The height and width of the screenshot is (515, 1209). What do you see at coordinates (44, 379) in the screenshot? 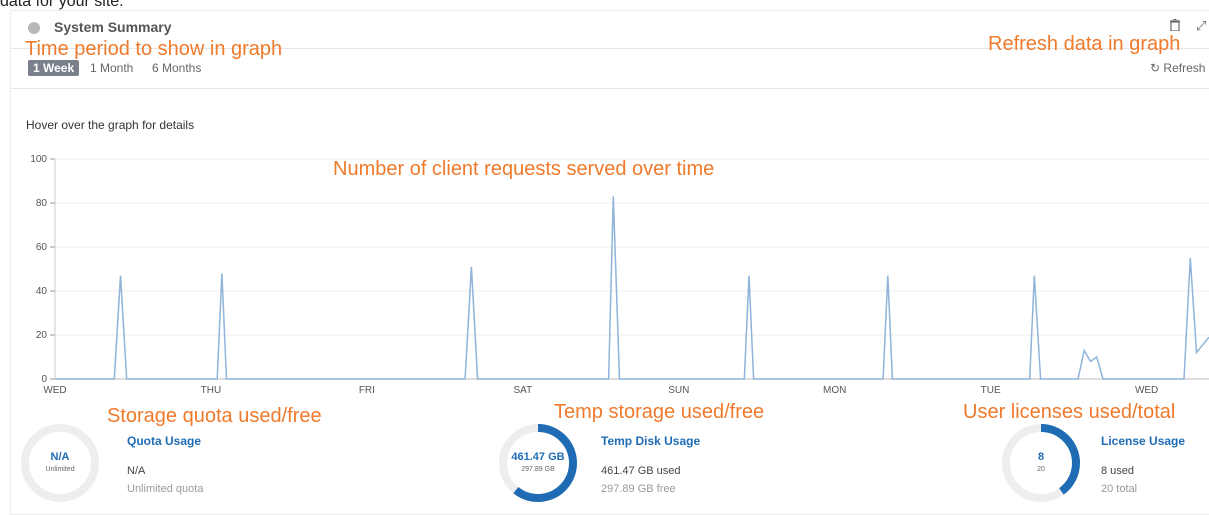
I see `y-tick-label: 0` at bounding box center [44, 379].